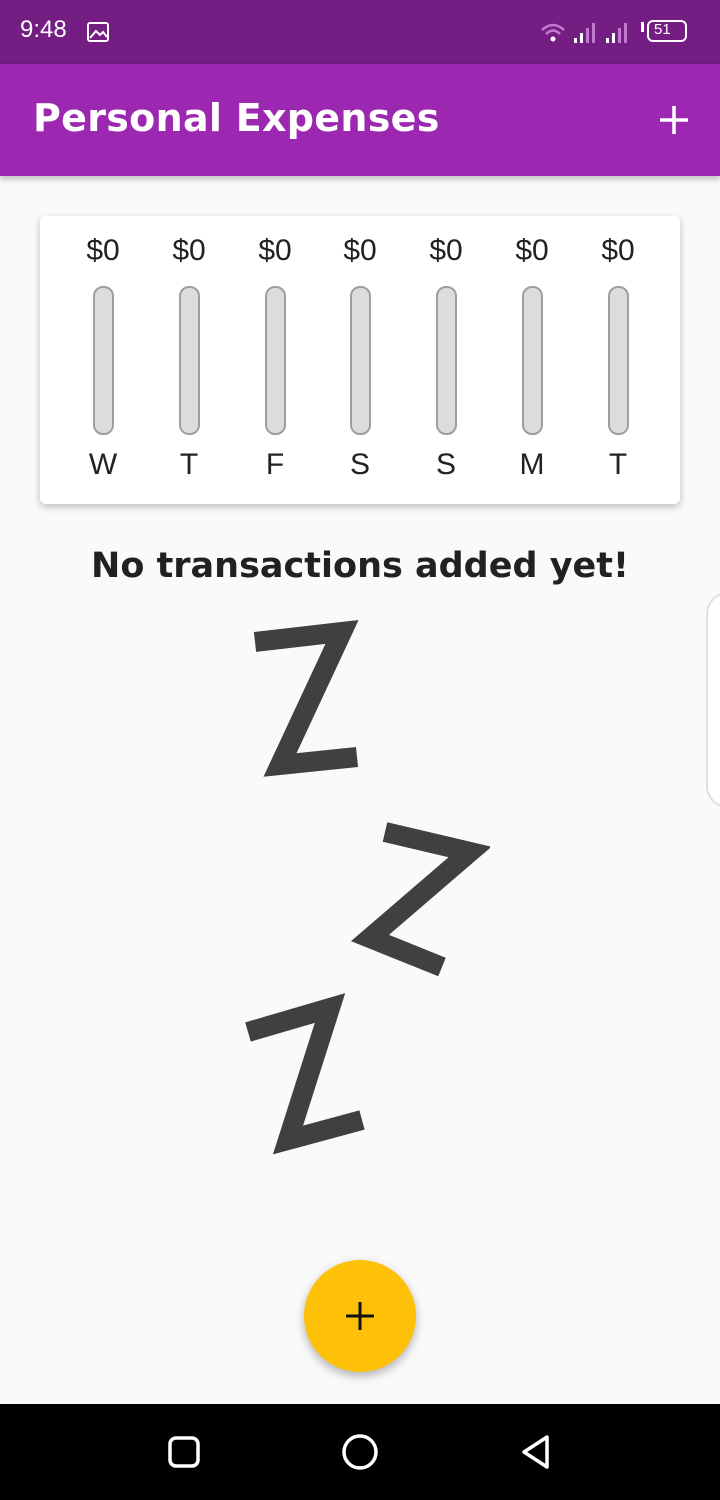  Describe the element at coordinates (360, 566) in the screenshot. I see `empty-state-message: No transactions added yet!` at that location.